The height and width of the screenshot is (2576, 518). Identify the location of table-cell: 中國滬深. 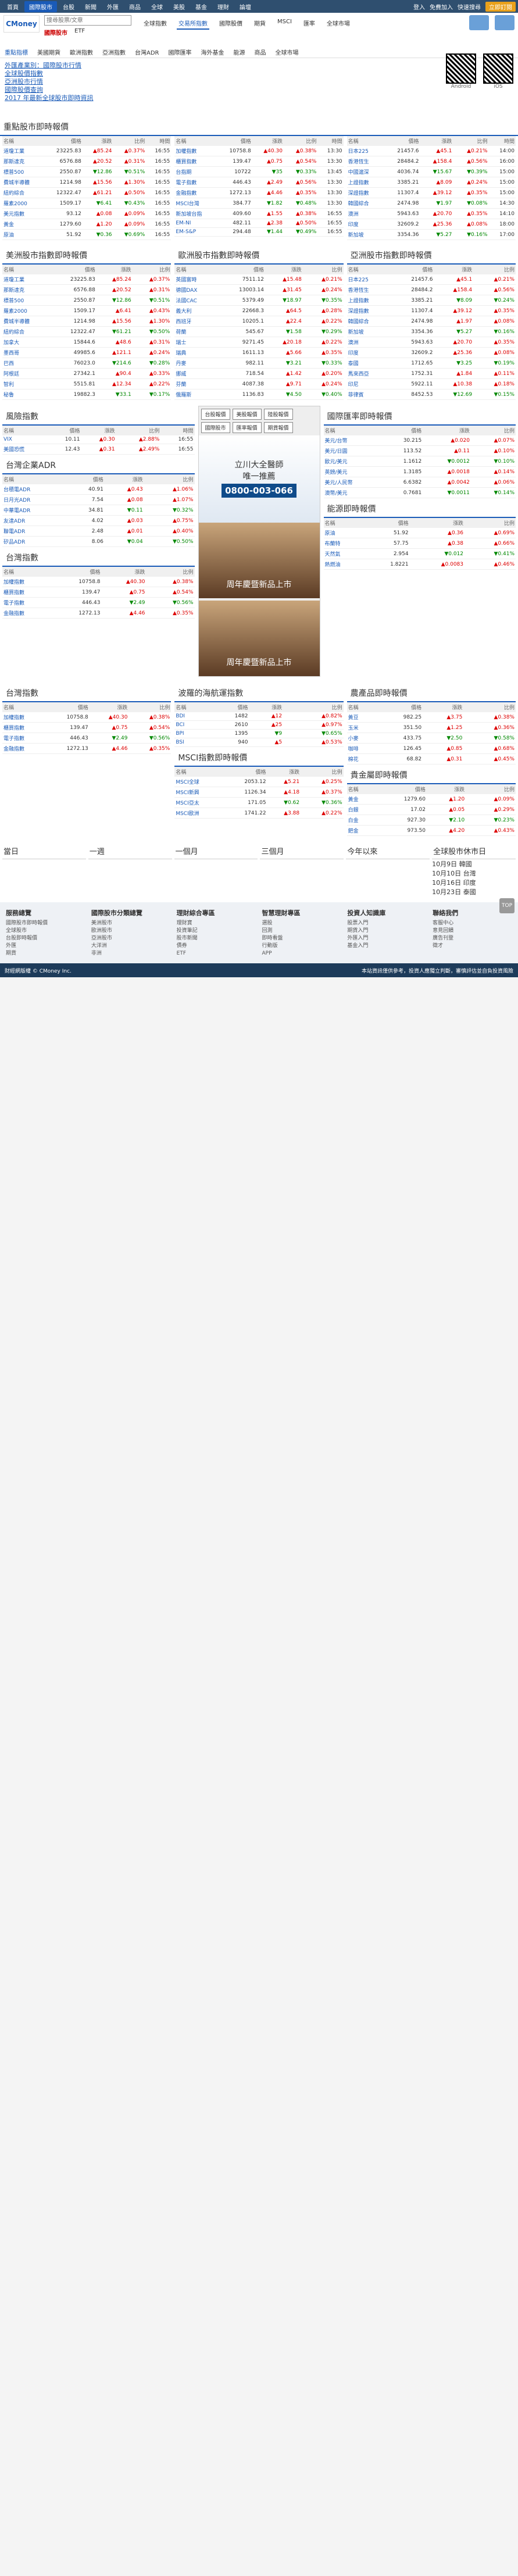
(364, 171).